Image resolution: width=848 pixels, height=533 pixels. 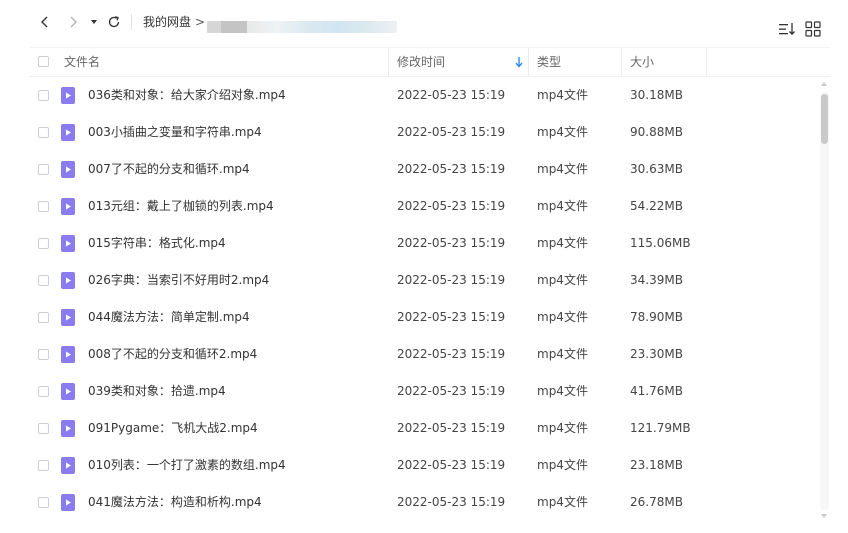 I want to click on file-size: 34.39MB, so click(x=656, y=280).